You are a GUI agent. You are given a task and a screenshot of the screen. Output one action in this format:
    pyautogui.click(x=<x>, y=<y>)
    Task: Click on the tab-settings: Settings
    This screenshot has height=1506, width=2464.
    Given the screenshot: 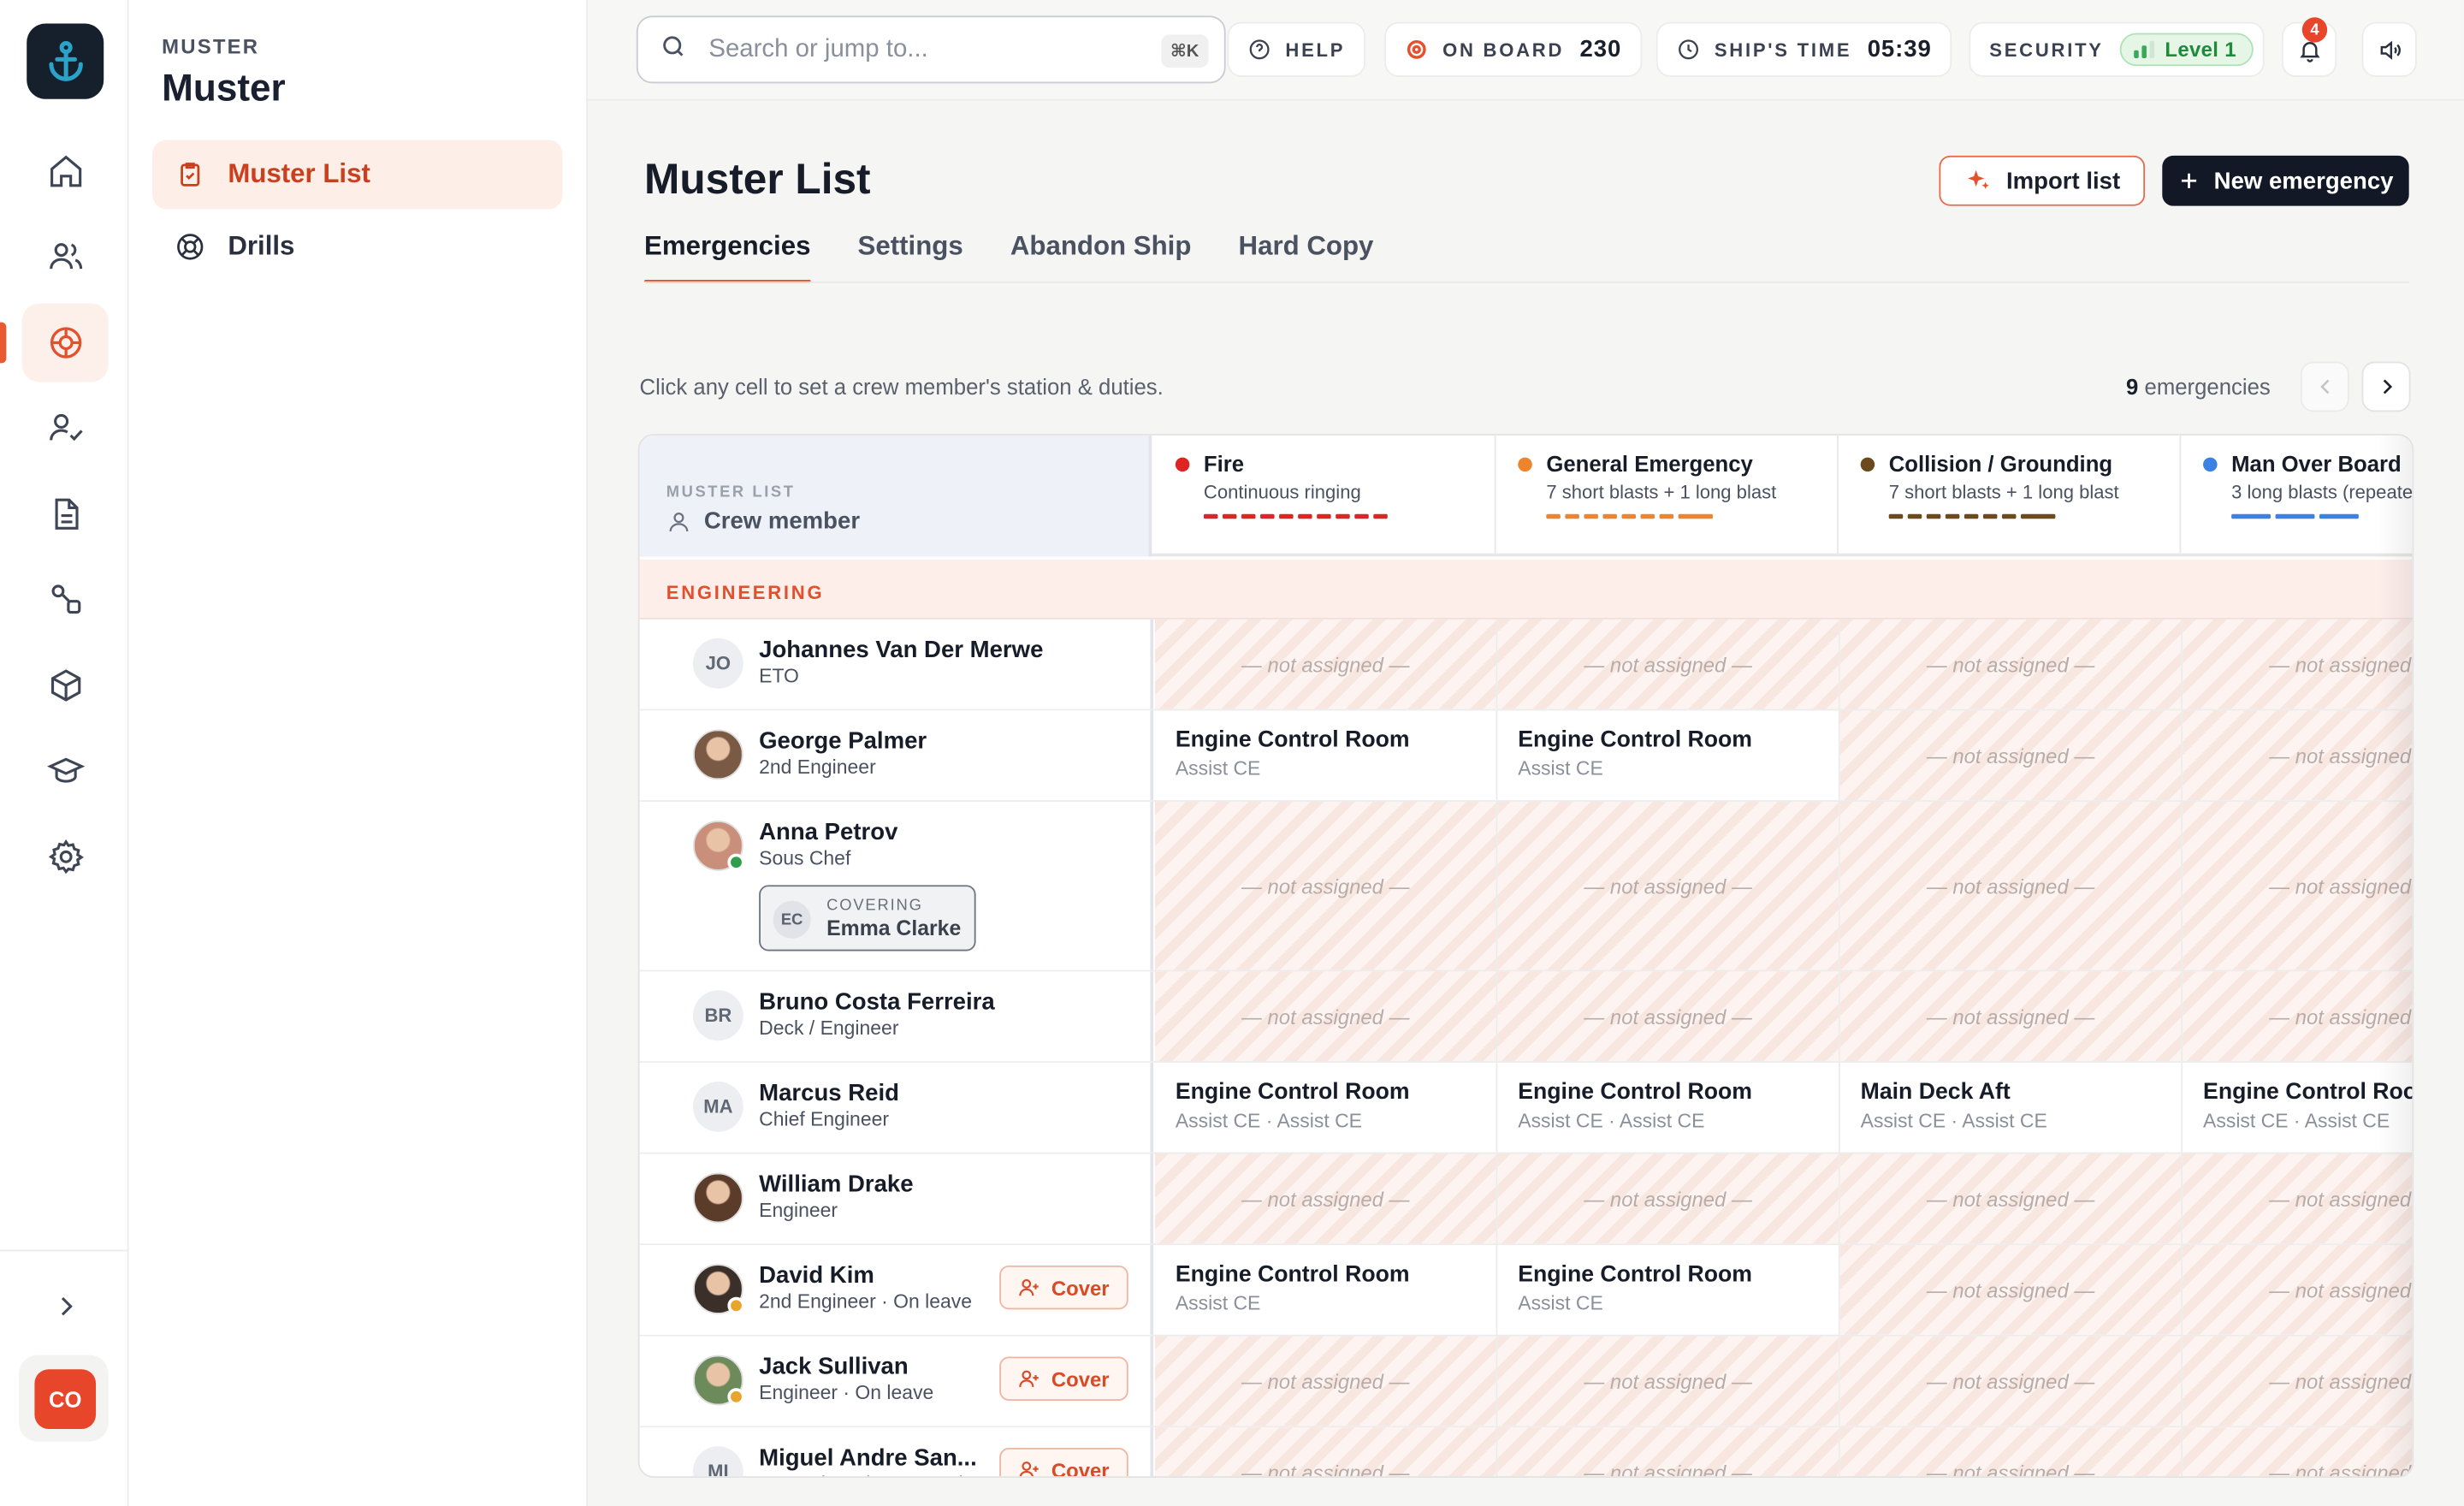 What is the action you would take?
    pyautogui.click(x=910, y=253)
    